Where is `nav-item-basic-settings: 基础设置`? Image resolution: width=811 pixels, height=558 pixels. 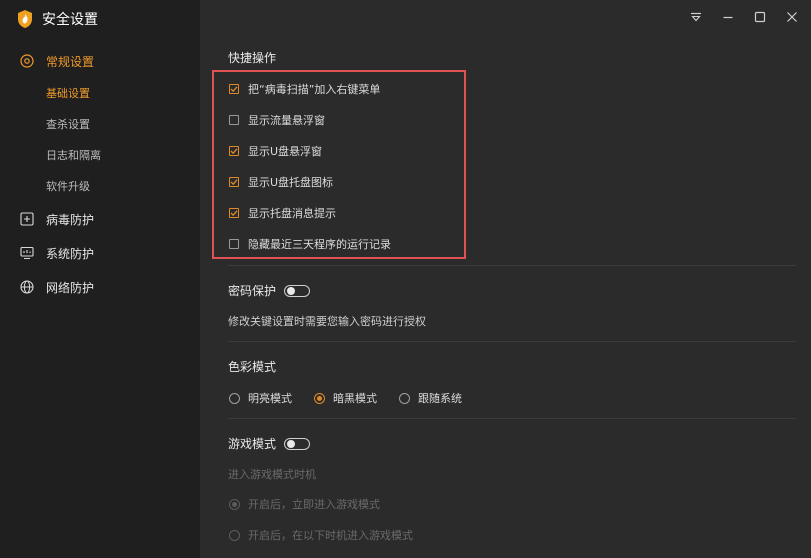
nav-item-basic-settings: 基础设置 is located at coordinates (100, 93).